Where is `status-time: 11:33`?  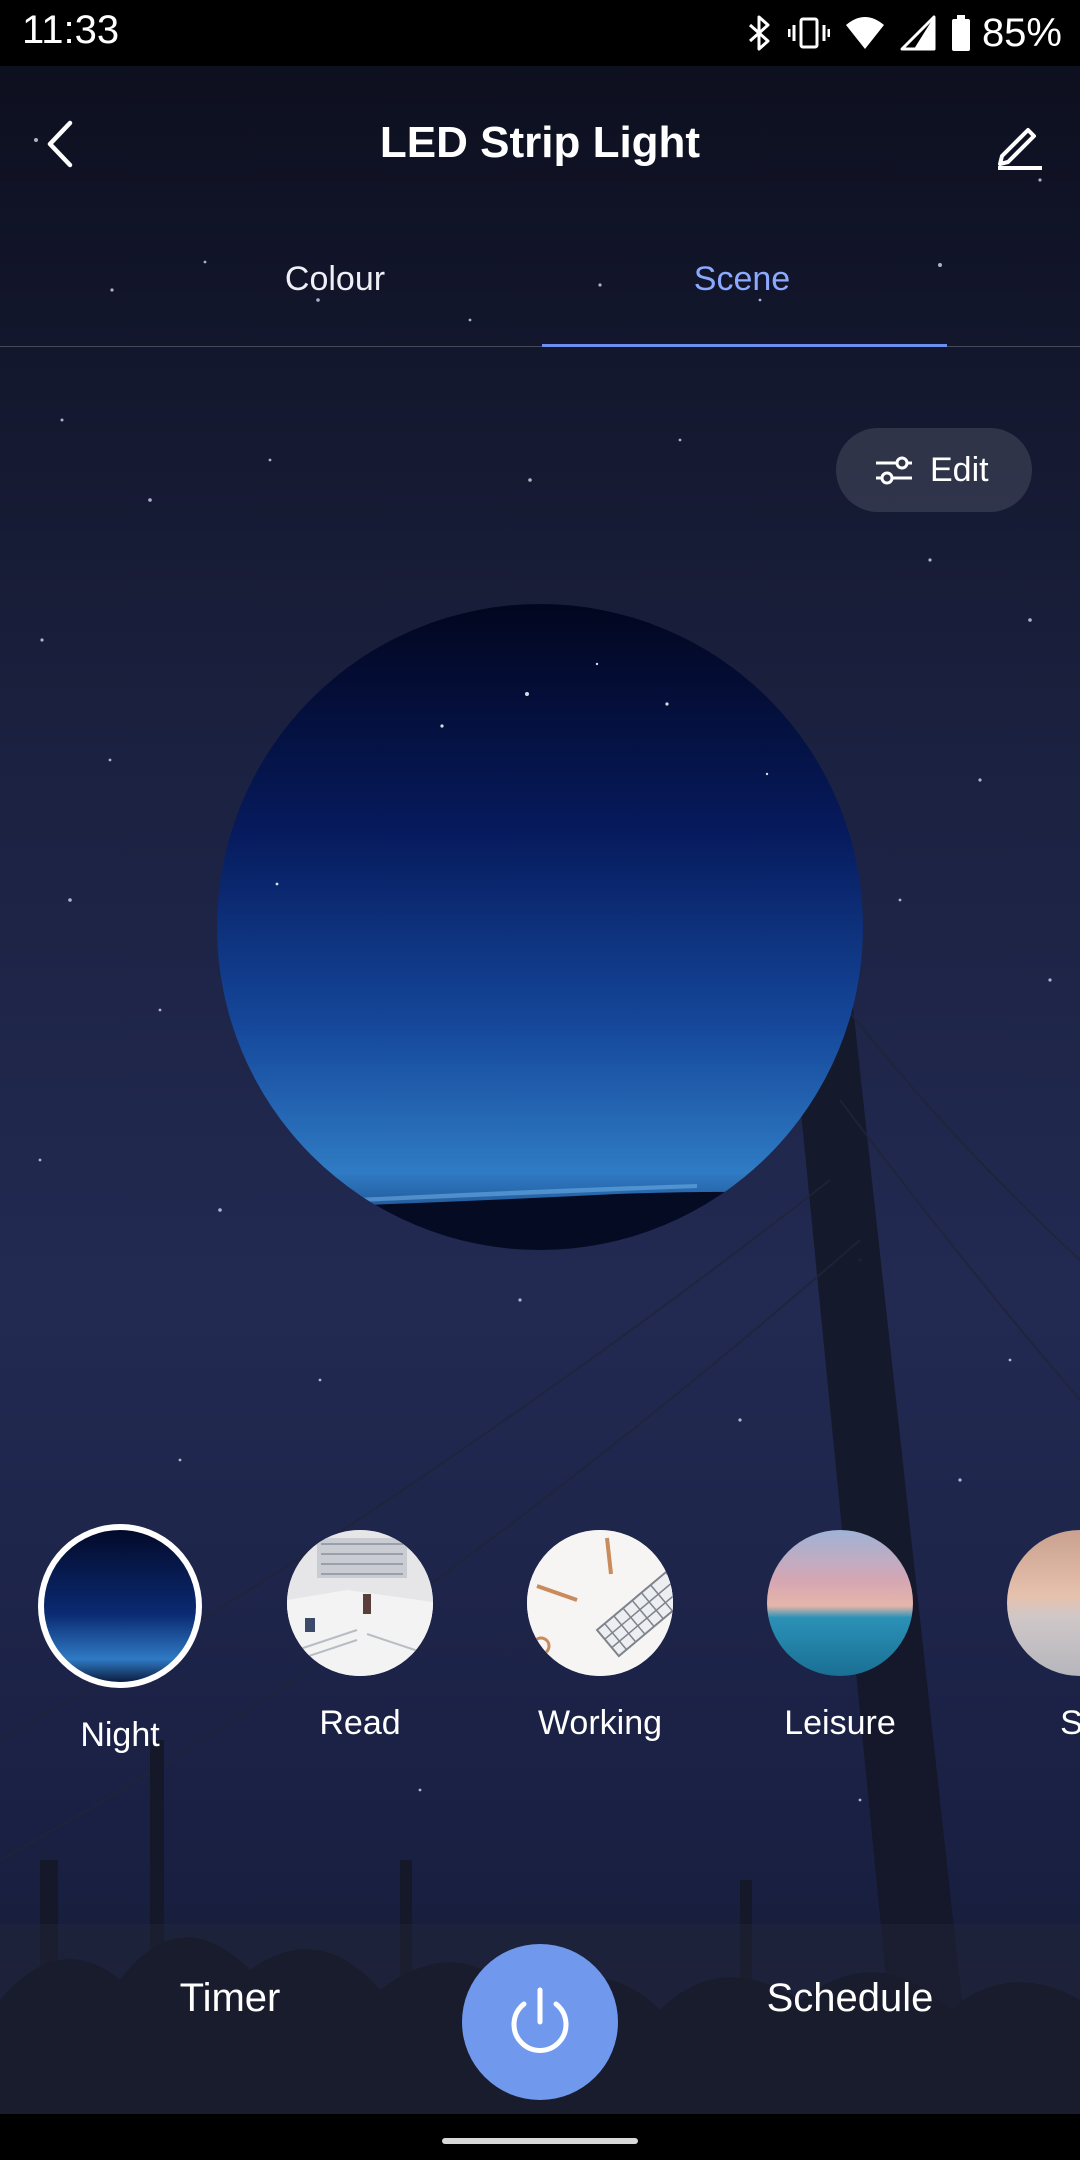 status-time: 11:33 is located at coordinates (71, 30).